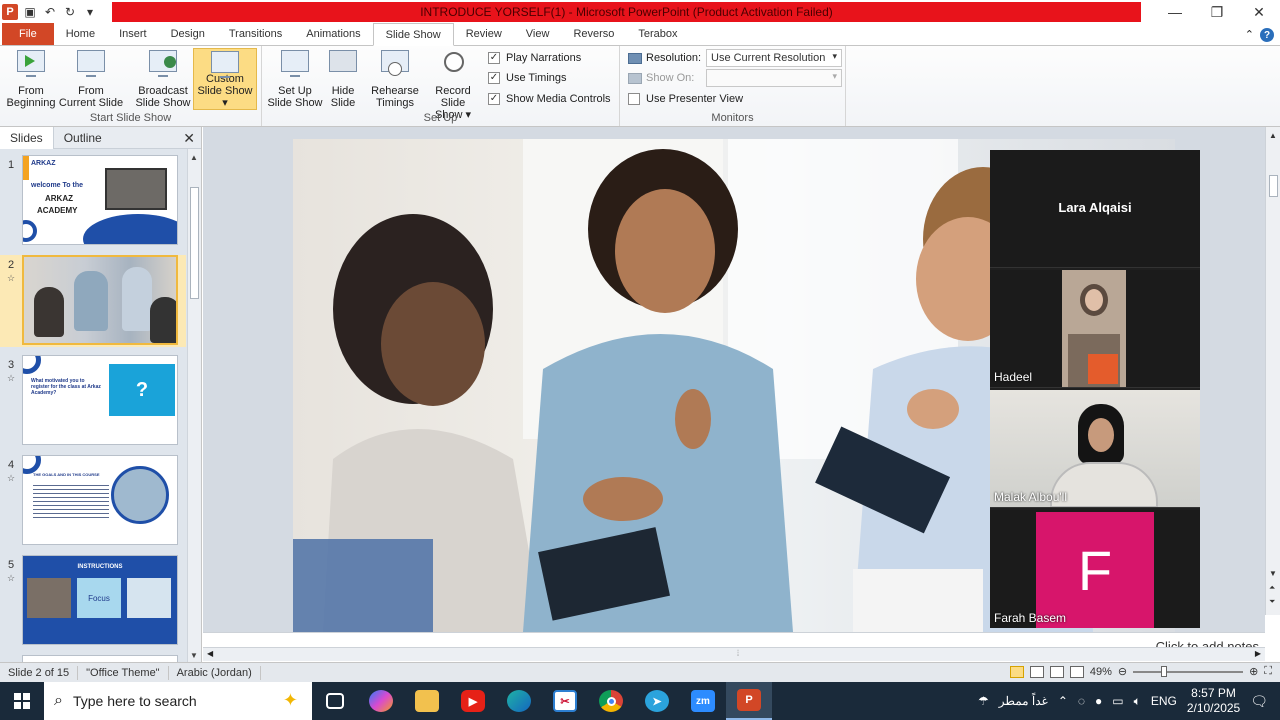 The height and width of the screenshot is (720, 1280). I want to click on network-icon: ◌, so click(1081, 701).